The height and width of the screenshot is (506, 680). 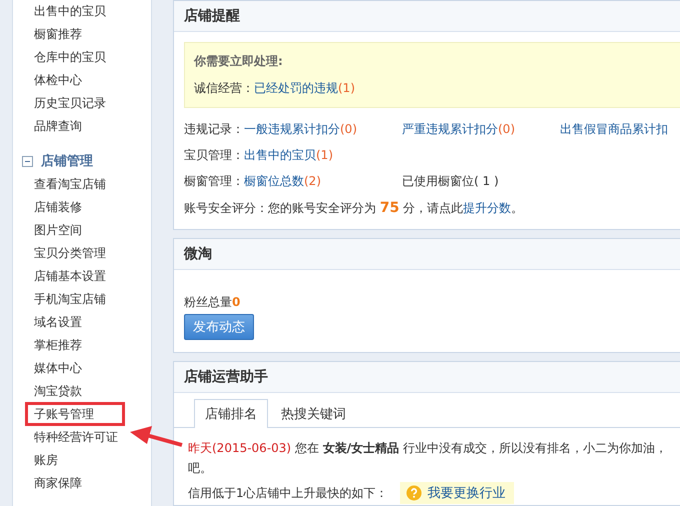 I want to click on panel-title: 微淘, so click(x=198, y=254).